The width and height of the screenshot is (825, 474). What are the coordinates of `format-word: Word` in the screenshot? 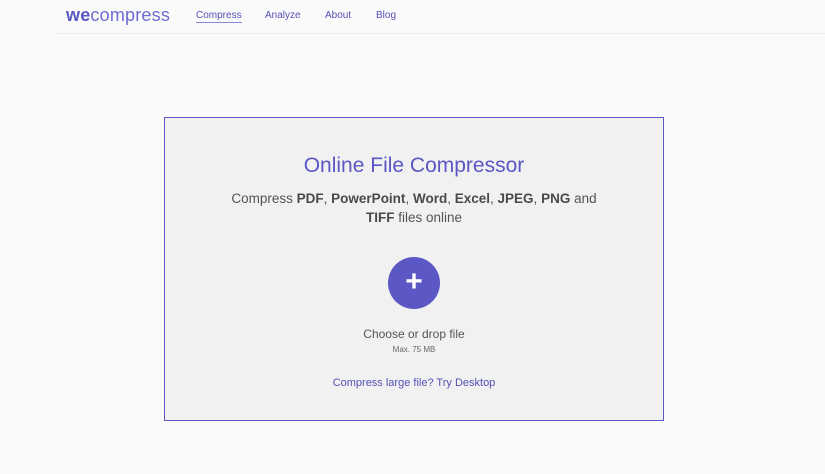 It's located at (430, 198).